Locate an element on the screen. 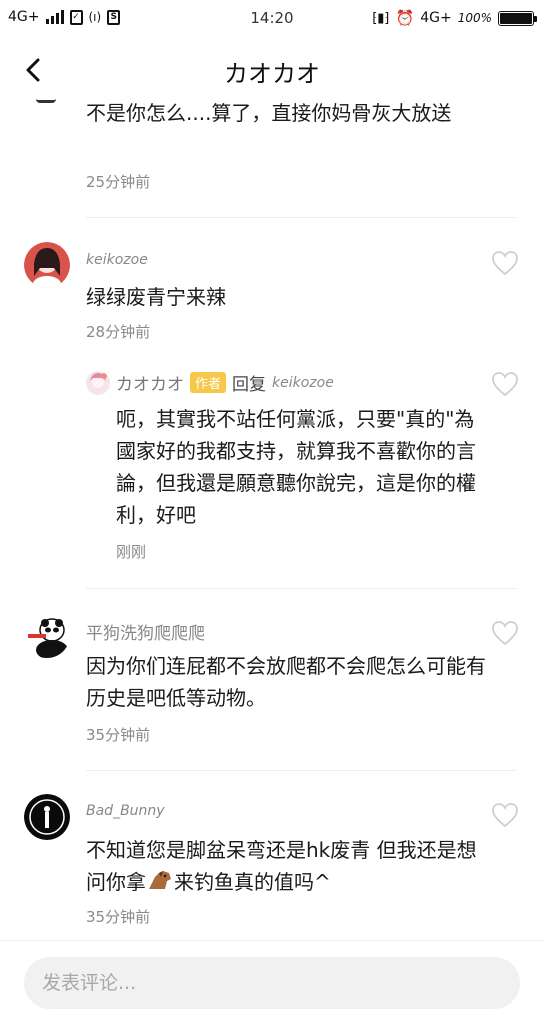 The image size is (544, 1024). comment-body: 不知道您是脚盆呆弯还是hk废青 但我还是想问你拿 来钓鱼真的值吗^ is located at coordinates (286, 866).